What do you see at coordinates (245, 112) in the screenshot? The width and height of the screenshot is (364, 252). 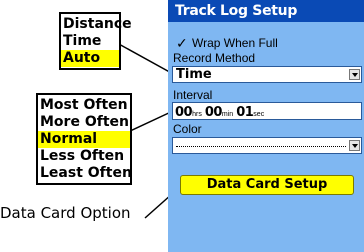 I see `interval-seconds: 01` at bounding box center [245, 112].